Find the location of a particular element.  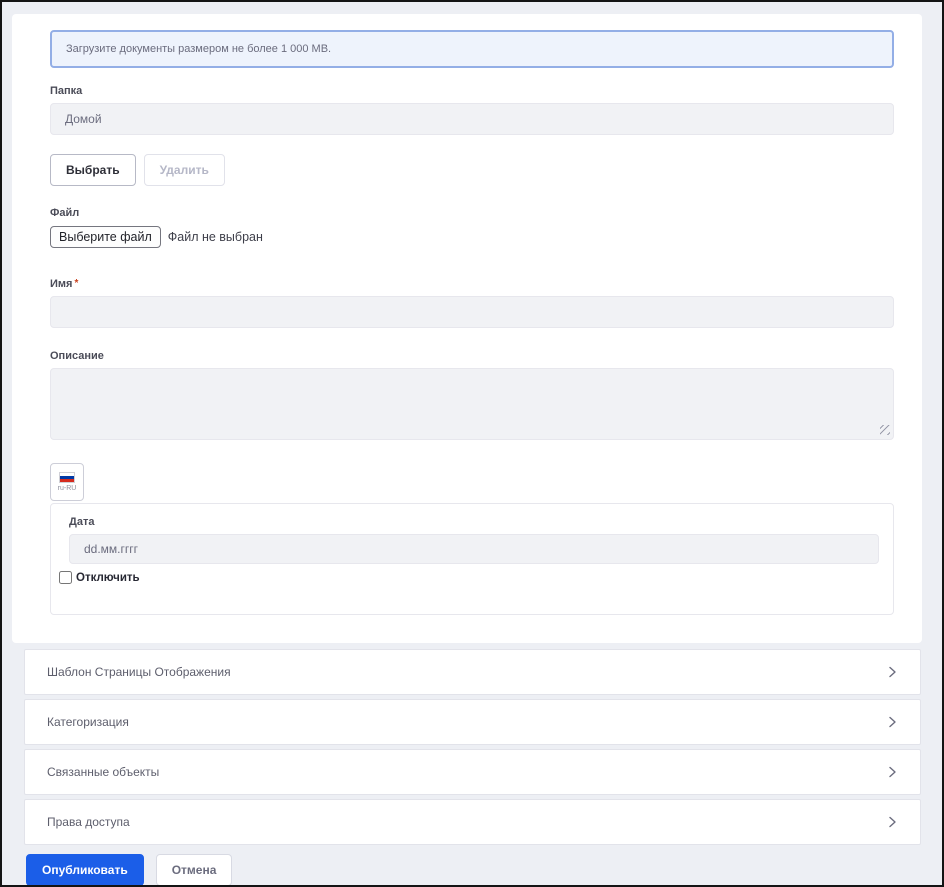

disable-checkbox-label: Отключить is located at coordinates (108, 577).